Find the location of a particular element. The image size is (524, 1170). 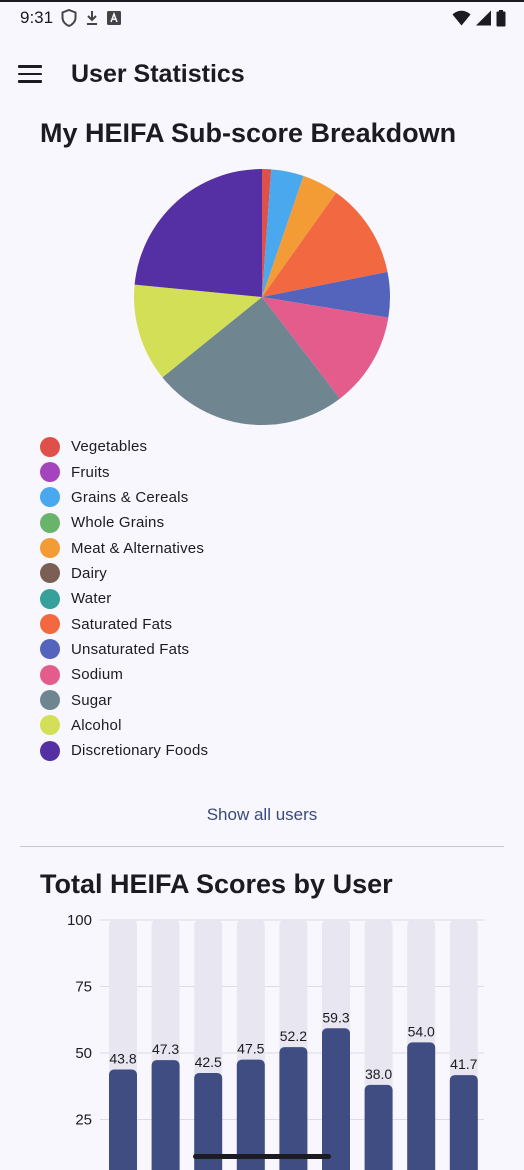

legend-item-sugar: Sugar is located at coordinates (190, 699).